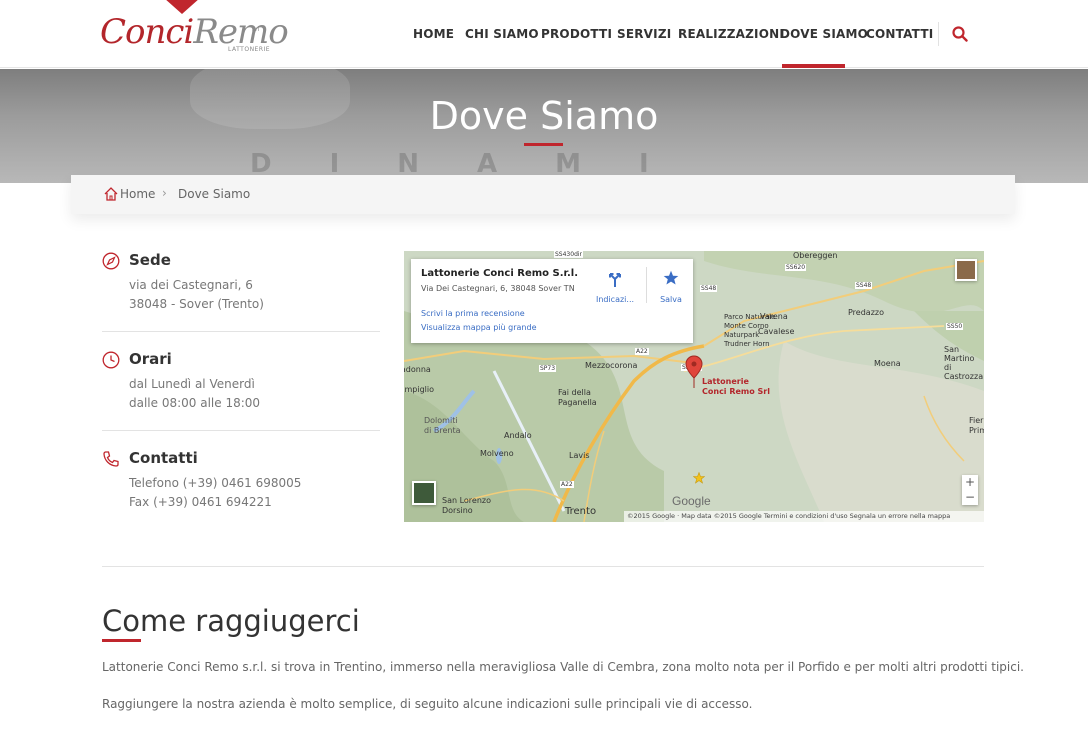  I want to click on phone-icon, so click(111, 459).